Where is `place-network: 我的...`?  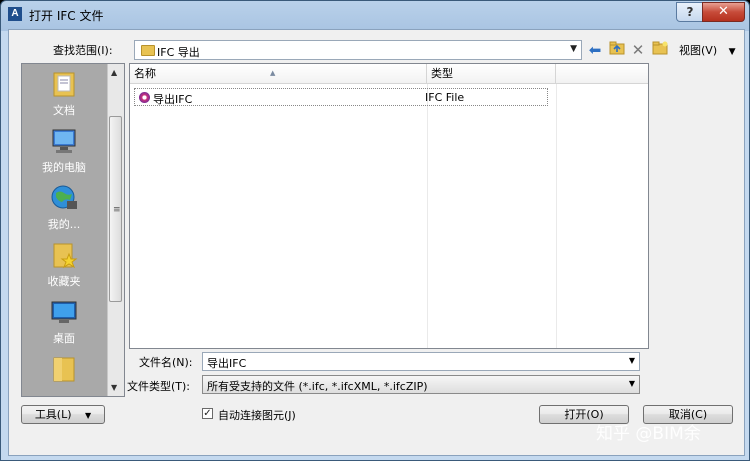 place-network: 我的... is located at coordinates (64, 208).